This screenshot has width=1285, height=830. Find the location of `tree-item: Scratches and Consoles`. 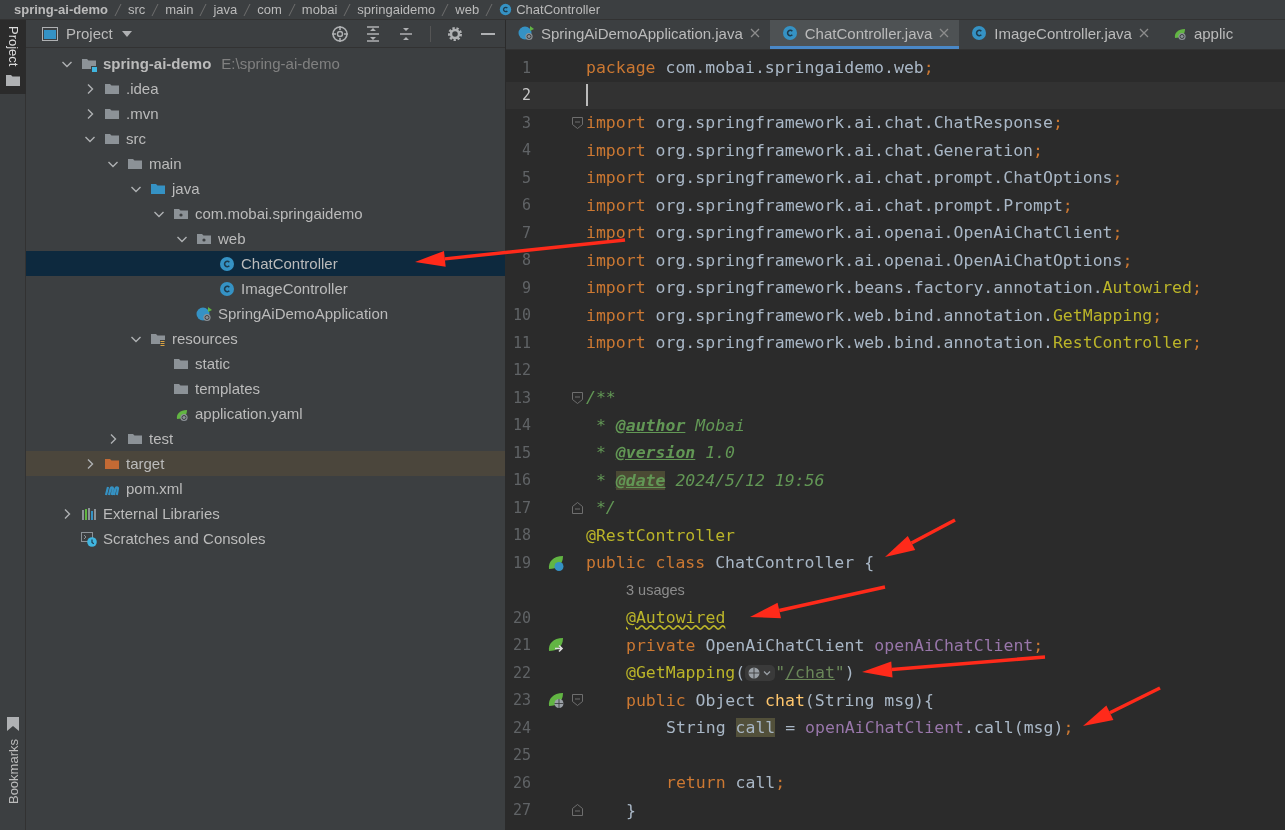

tree-item: Scratches and Consoles is located at coordinates (265, 538).